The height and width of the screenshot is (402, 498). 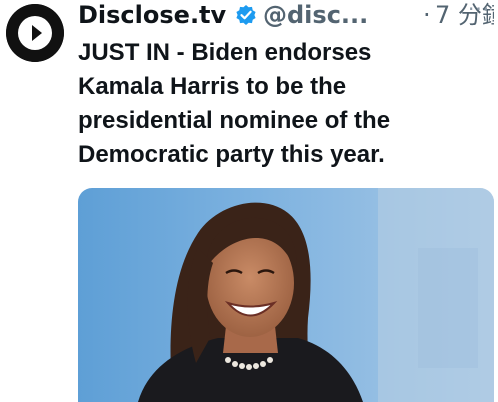 I want to click on tweet-header: Disclose.tv @disc... · 7 分鐘, so click(x=286, y=17).